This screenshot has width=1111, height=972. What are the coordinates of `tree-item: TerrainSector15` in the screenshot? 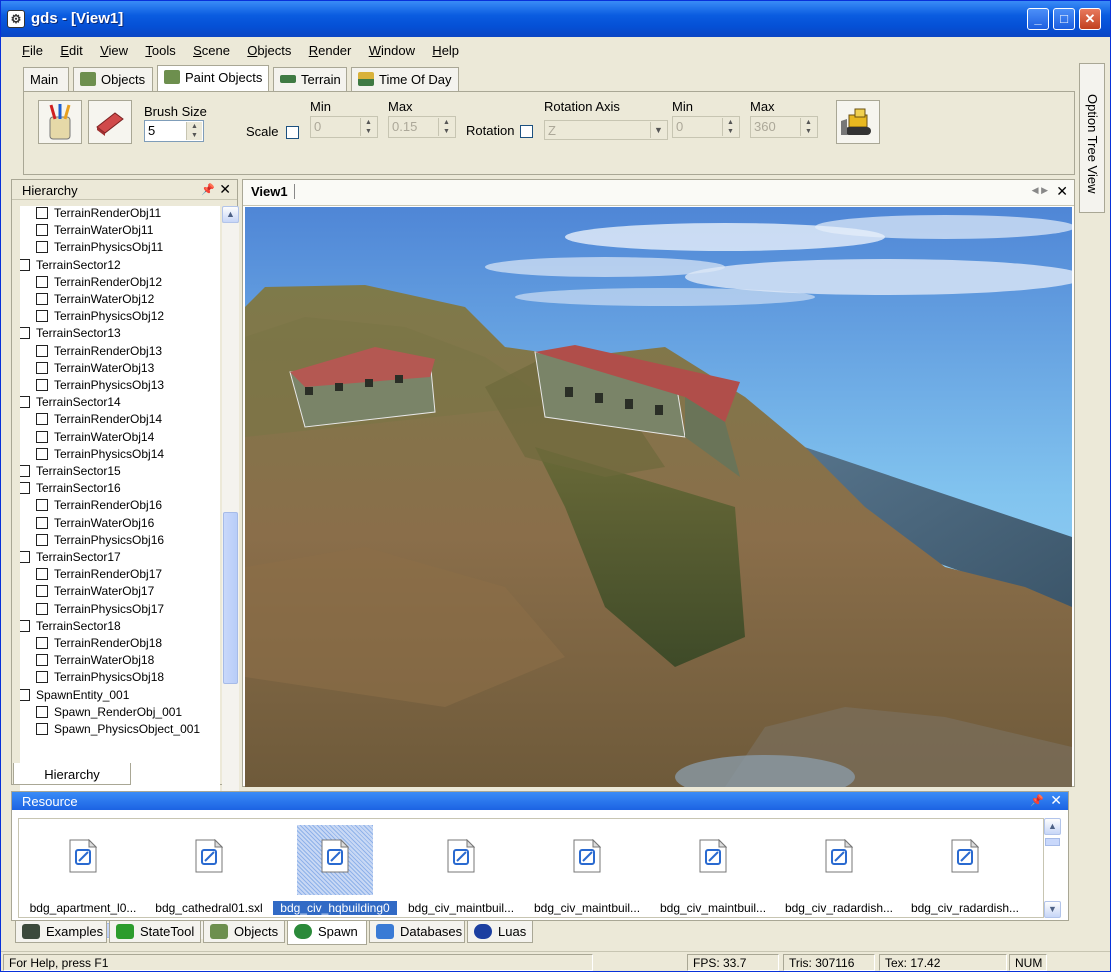 It's located at (70, 472).